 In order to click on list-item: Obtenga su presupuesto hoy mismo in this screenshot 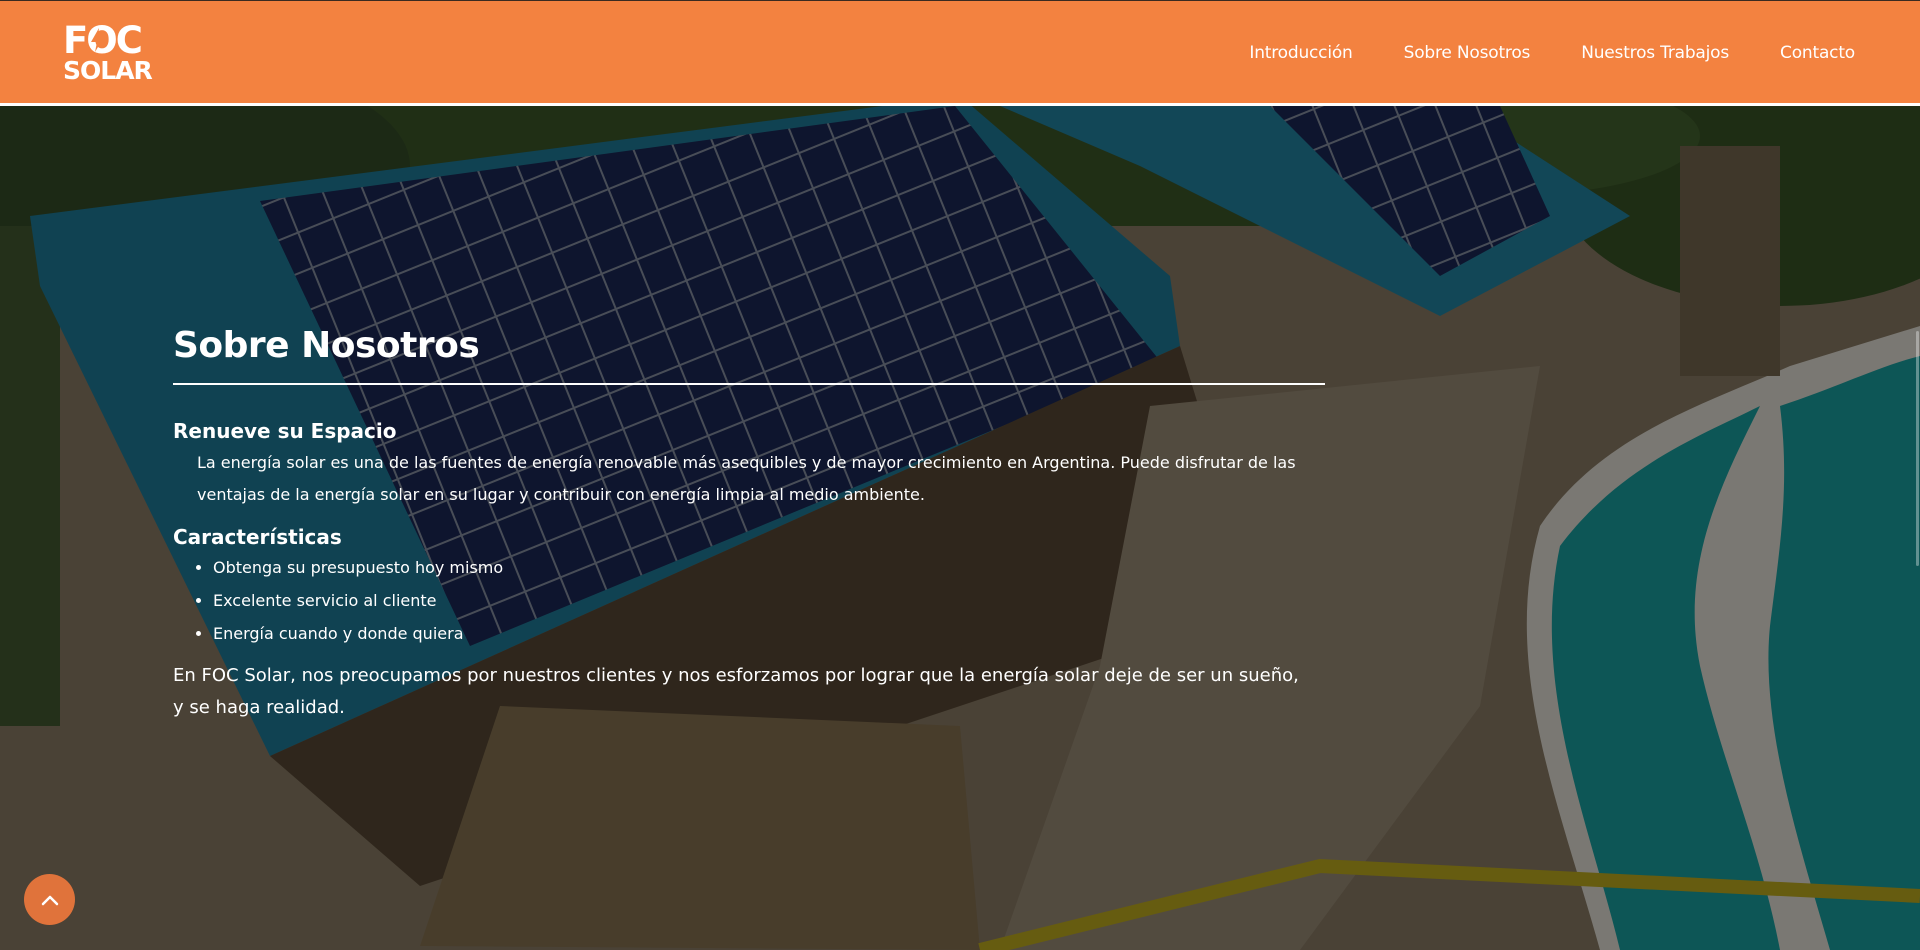, I will do `click(769, 567)`.